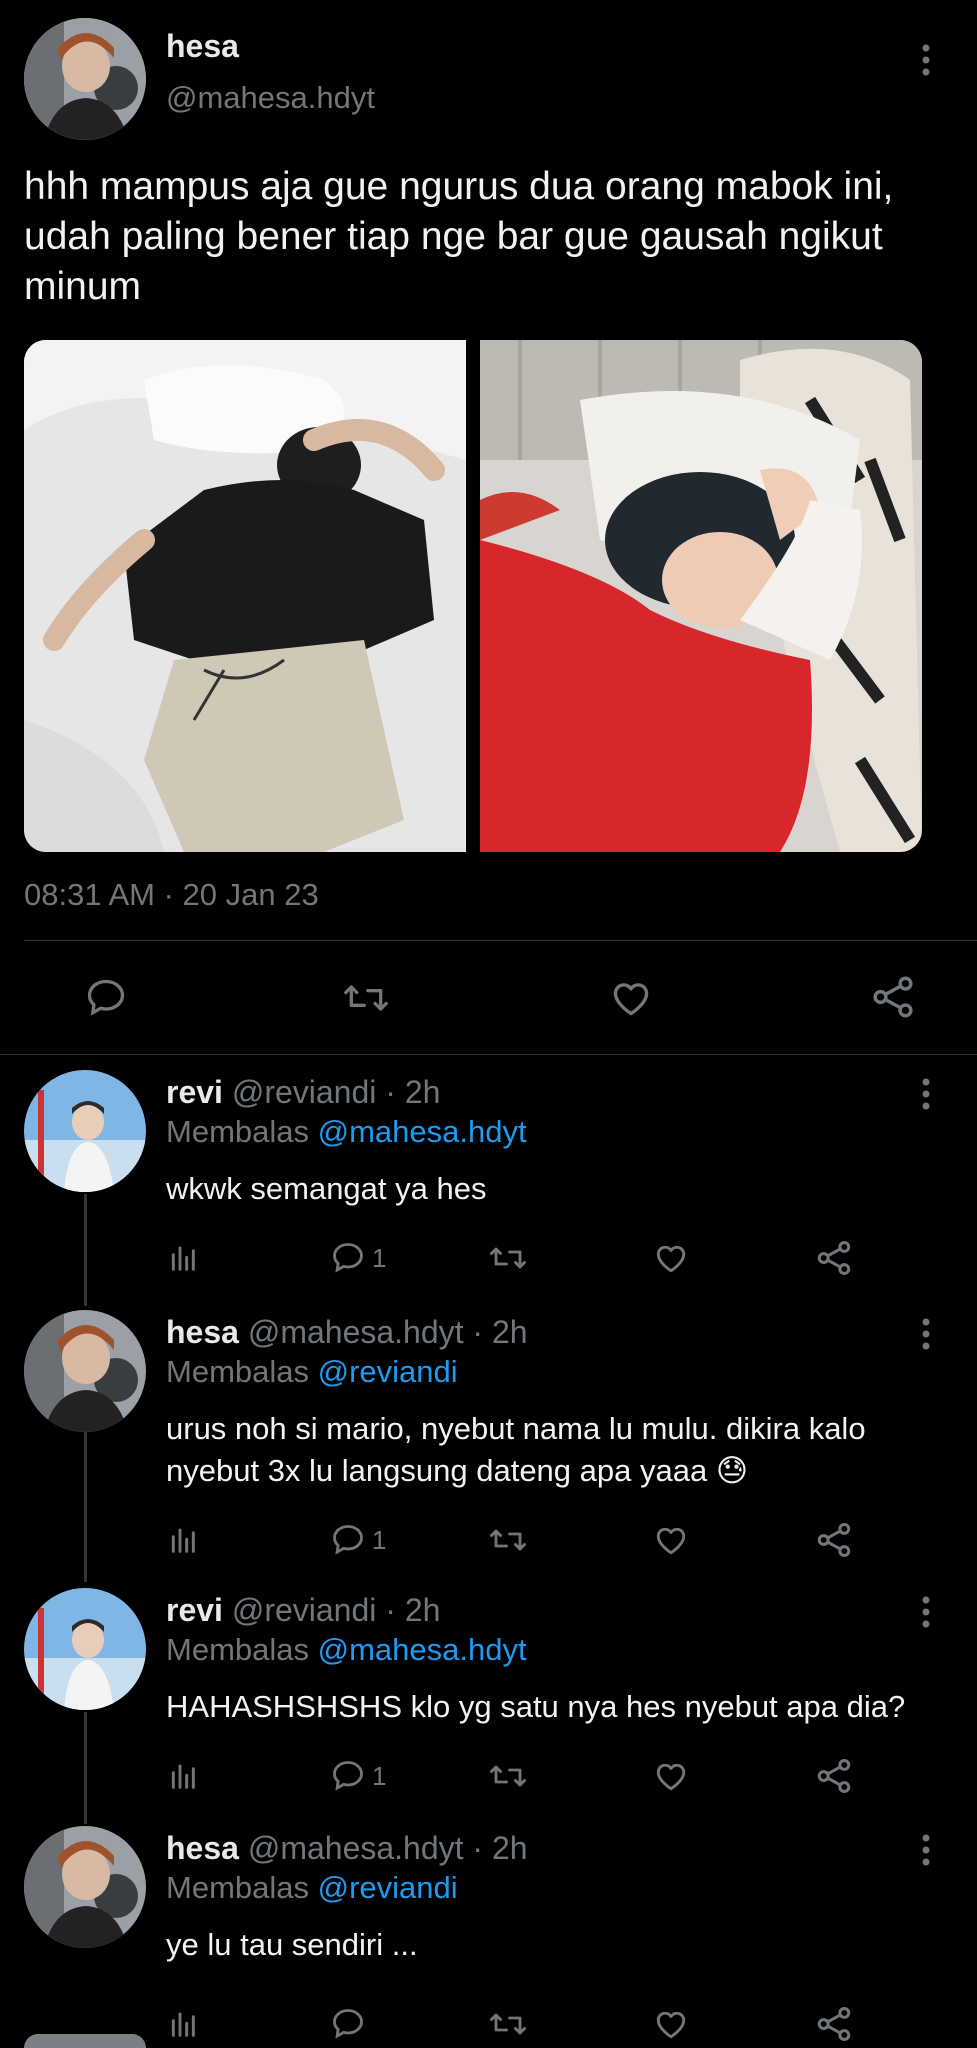 This screenshot has width=977, height=2048. Describe the element at coordinates (326, 1188) in the screenshot. I see `reply-text: wkwk semangat ya hes` at that location.